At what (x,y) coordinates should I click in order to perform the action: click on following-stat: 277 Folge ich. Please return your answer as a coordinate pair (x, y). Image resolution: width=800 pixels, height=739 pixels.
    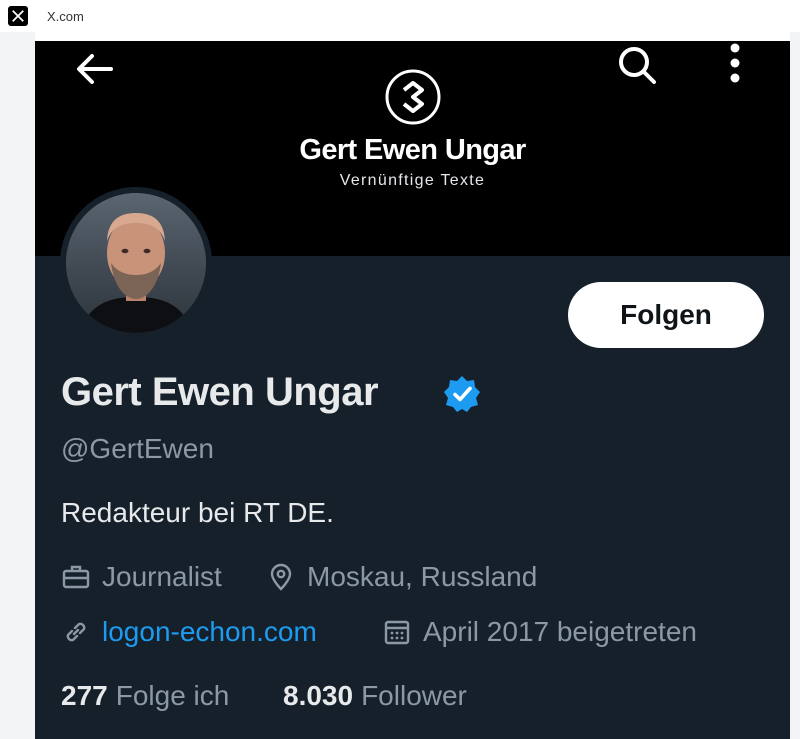
    Looking at the image, I should click on (145, 696).